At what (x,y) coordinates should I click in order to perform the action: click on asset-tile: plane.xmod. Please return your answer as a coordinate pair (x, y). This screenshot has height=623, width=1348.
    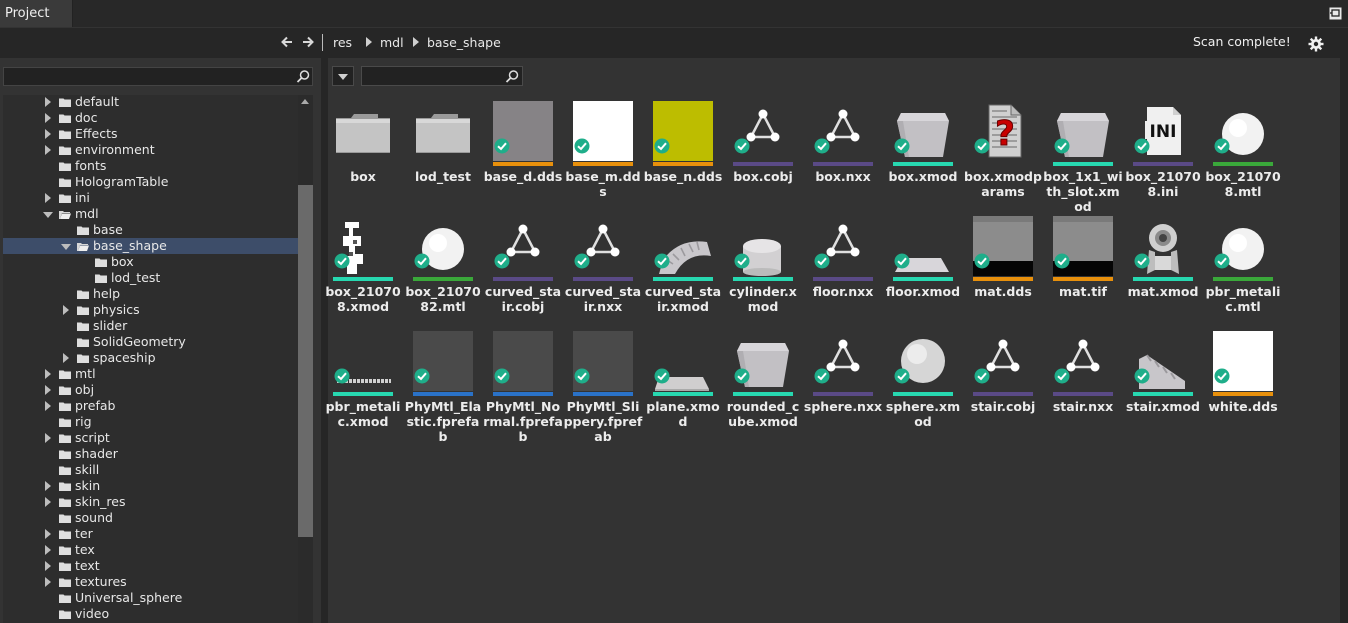
    Looking at the image, I should click on (683, 387).